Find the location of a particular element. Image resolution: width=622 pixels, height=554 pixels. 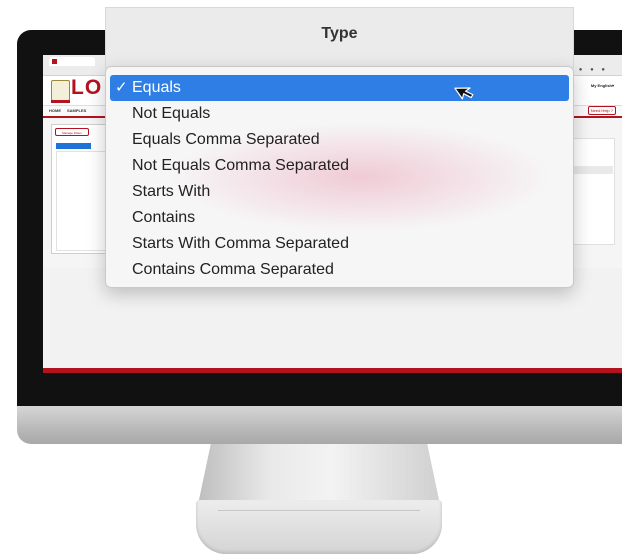

menu-item-not-equals-comma-separated: Not Equals Comma Separated is located at coordinates (339, 166).